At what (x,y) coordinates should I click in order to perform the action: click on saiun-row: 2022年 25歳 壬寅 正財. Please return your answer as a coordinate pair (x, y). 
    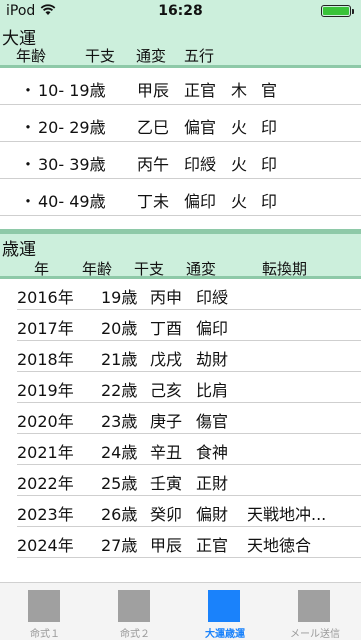
    Looking at the image, I should click on (189, 480).